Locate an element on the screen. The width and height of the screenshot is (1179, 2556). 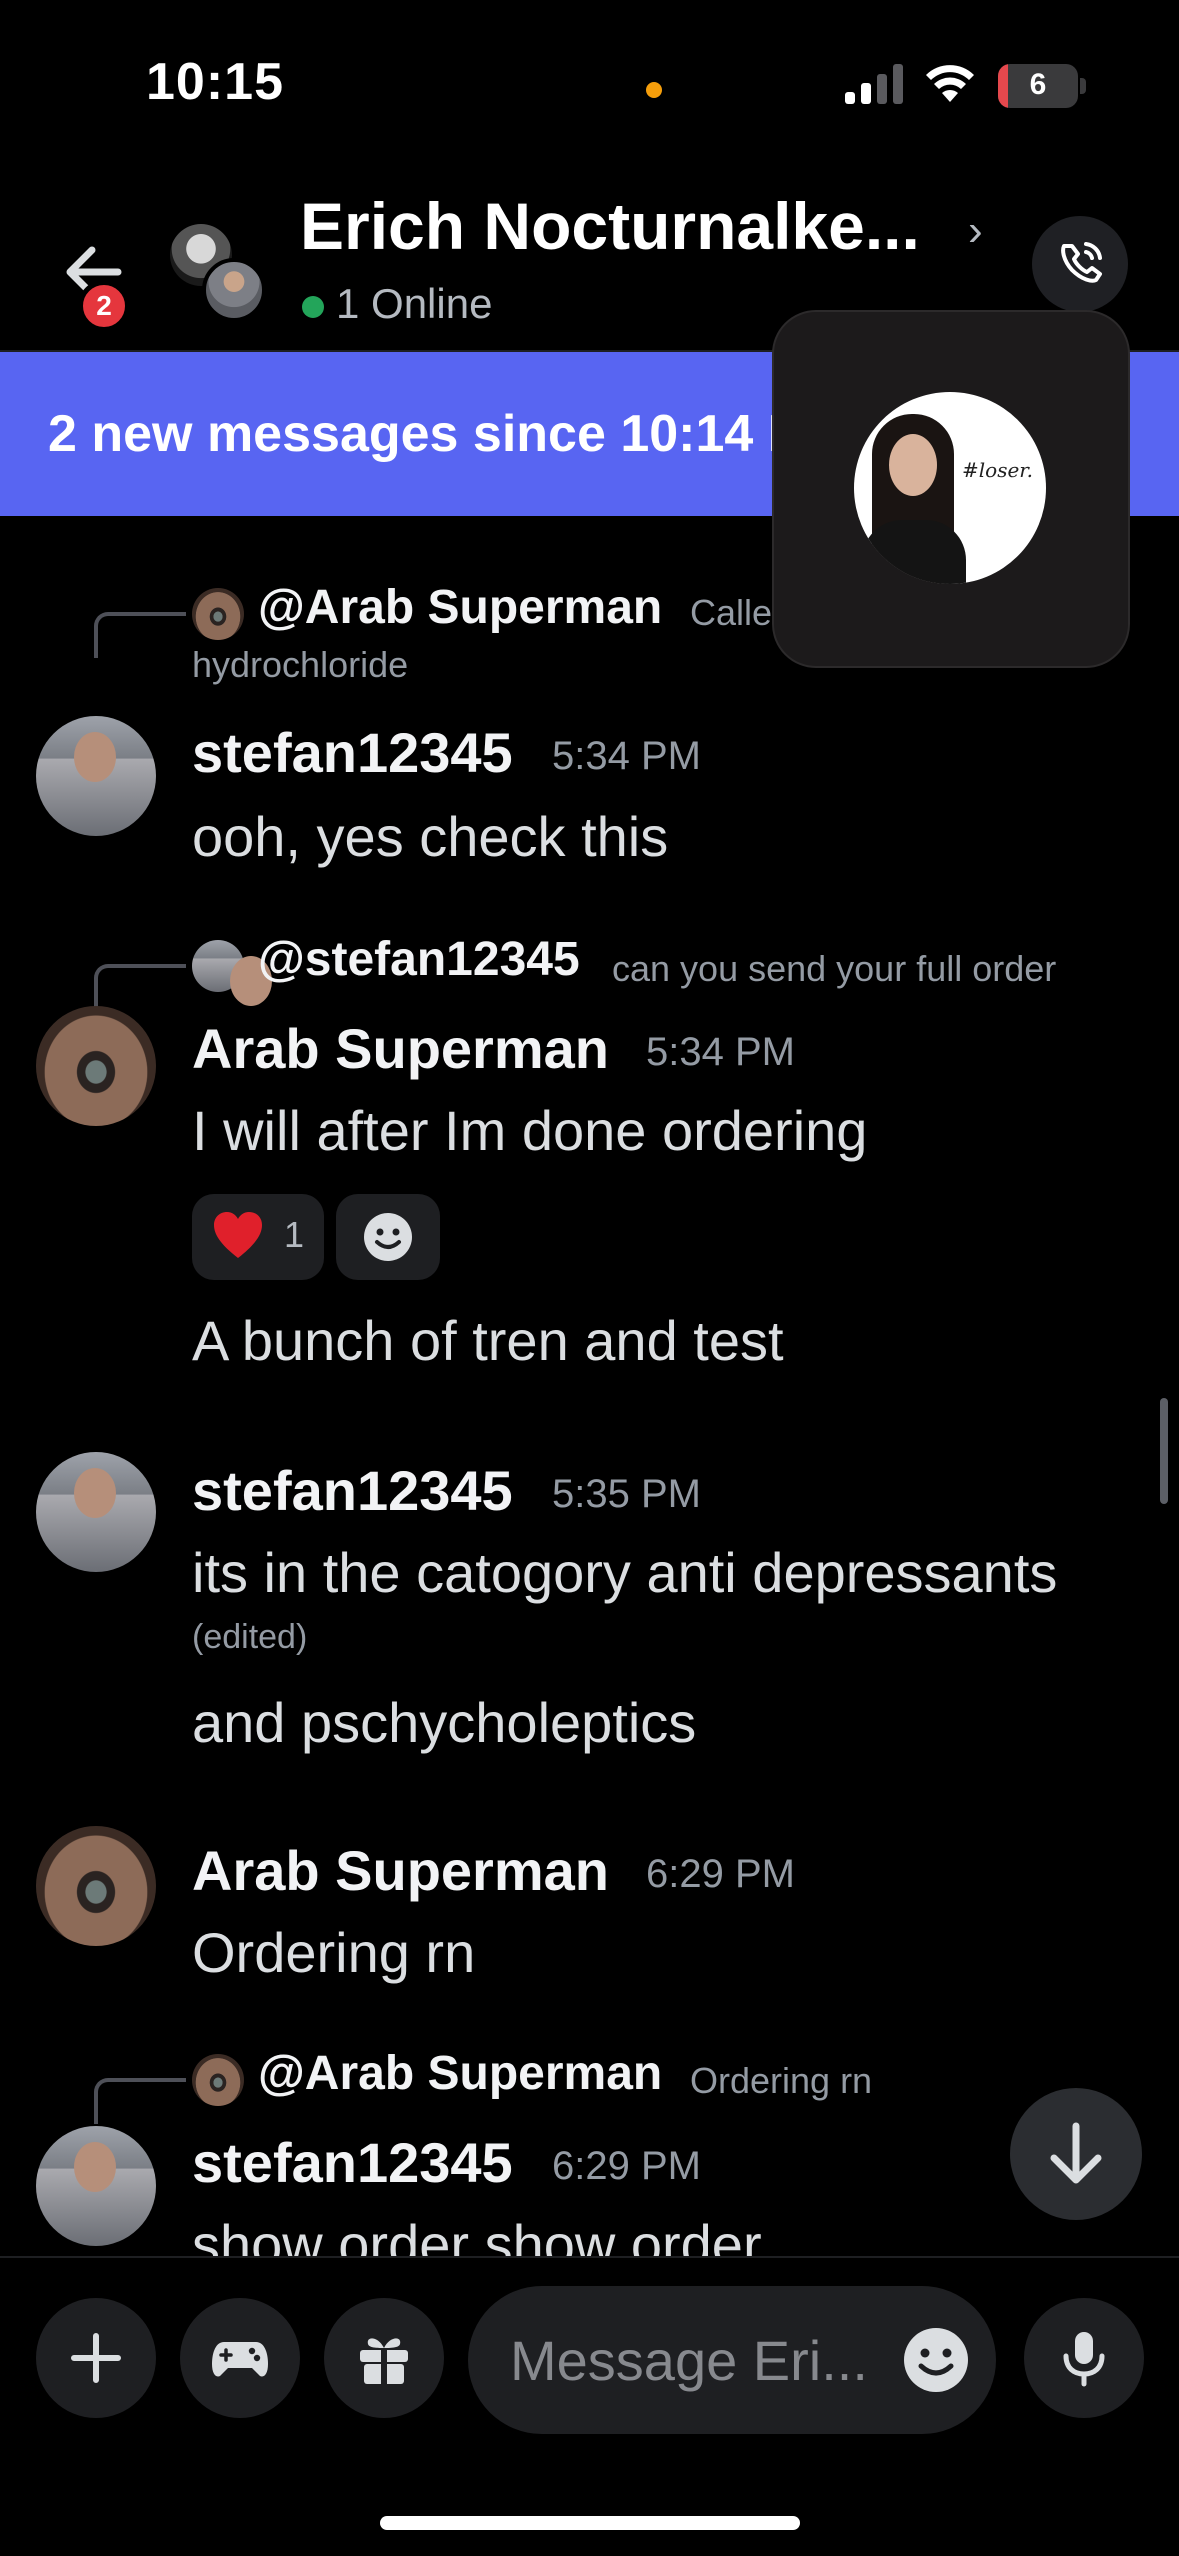
heart-emoji-icon is located at coordinates (238, 1235).